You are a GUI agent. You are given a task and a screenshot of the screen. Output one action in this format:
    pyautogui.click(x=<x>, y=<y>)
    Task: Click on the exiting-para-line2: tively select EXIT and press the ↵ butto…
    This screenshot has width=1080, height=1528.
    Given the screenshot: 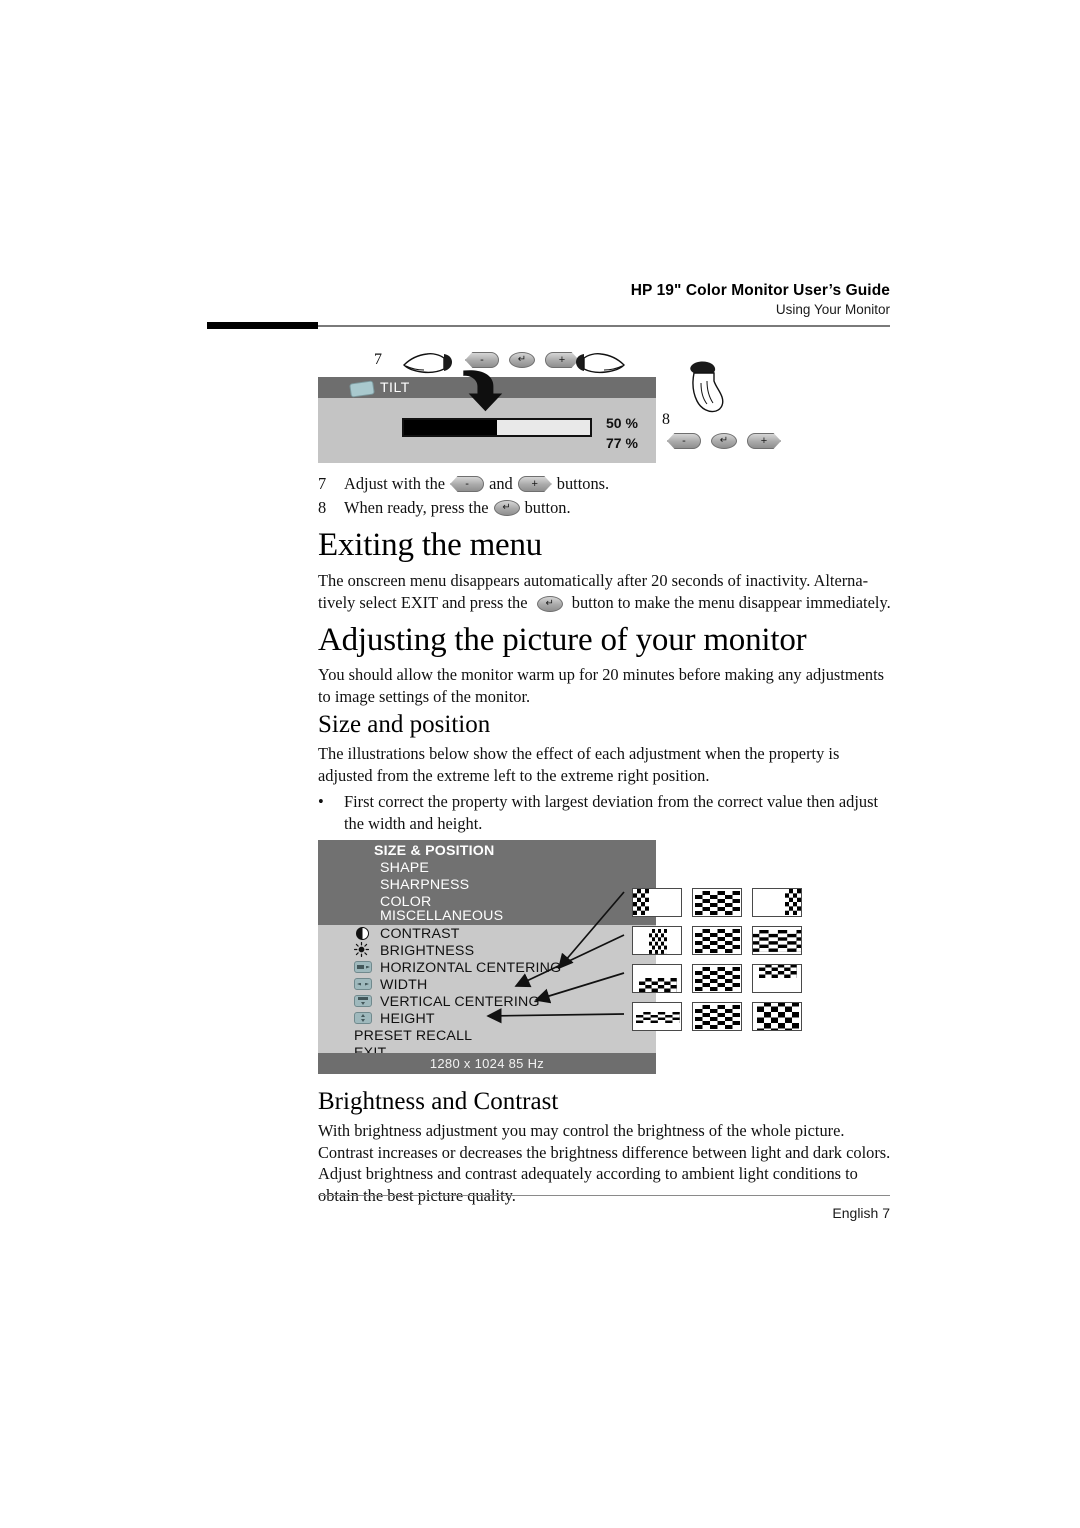 What is the action you would take?
    pyautogui.click(x=605, y=603)
    